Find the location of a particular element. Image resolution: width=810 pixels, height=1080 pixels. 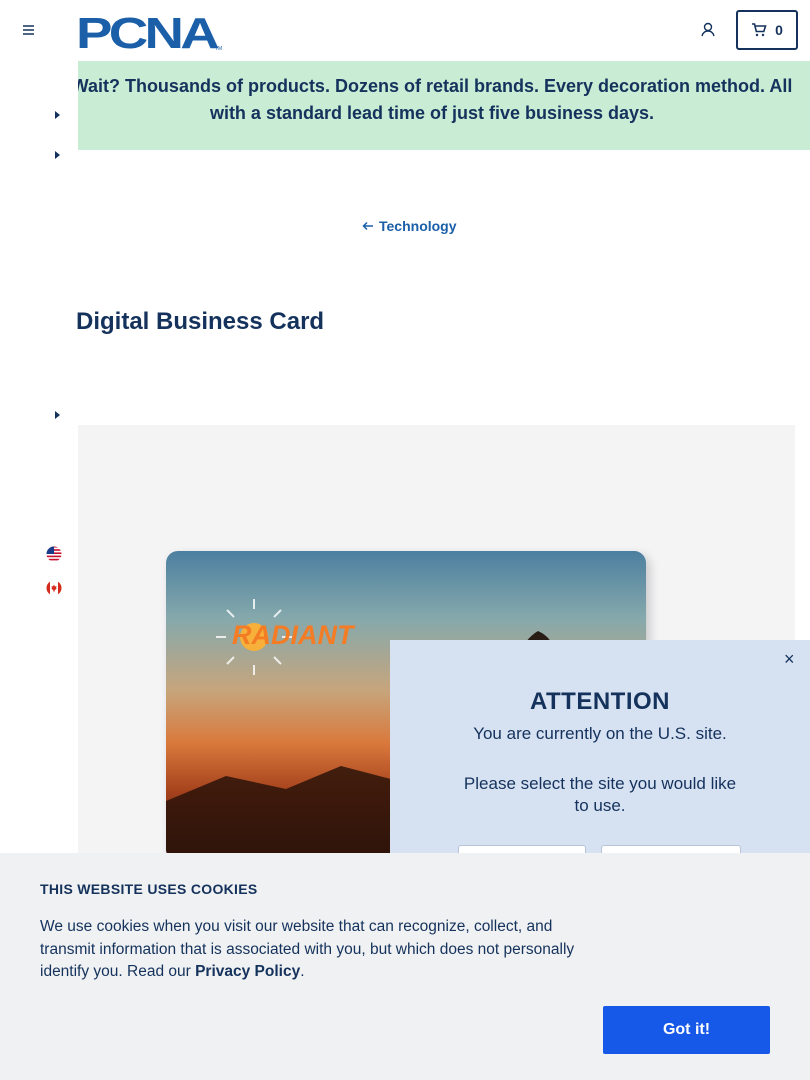

cookie-body-end: . is located at coordinates (302, 971).